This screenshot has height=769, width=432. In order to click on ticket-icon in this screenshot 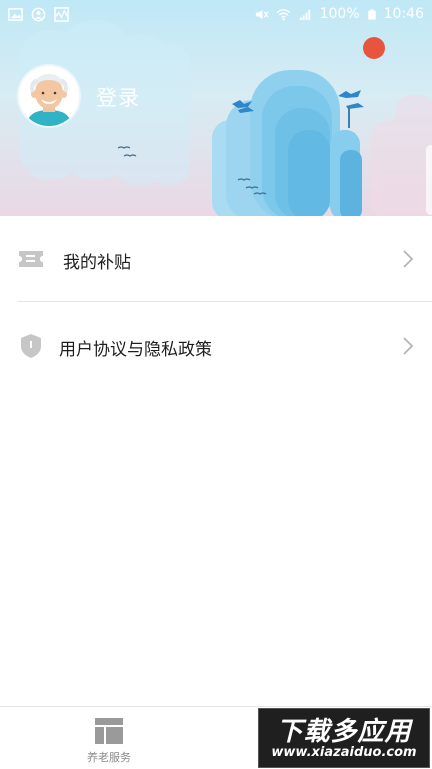, I will do `click(31, 259)`.